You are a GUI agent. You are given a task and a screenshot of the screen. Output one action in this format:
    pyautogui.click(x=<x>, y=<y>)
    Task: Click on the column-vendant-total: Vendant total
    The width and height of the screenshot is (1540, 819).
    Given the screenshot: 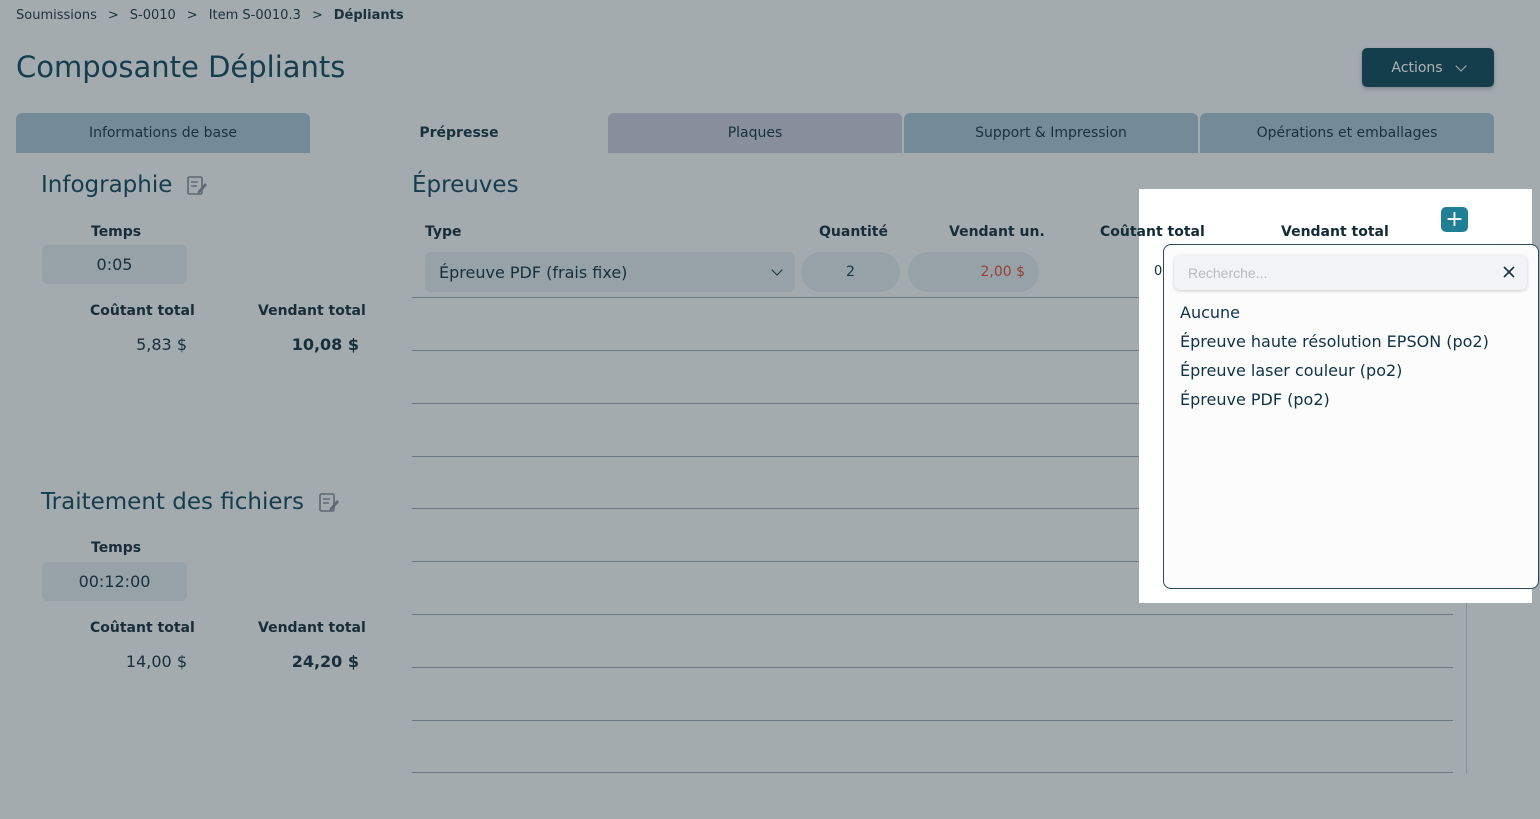 What is the action you would take?
    pyautogui.click(x=1335, y=232)
    